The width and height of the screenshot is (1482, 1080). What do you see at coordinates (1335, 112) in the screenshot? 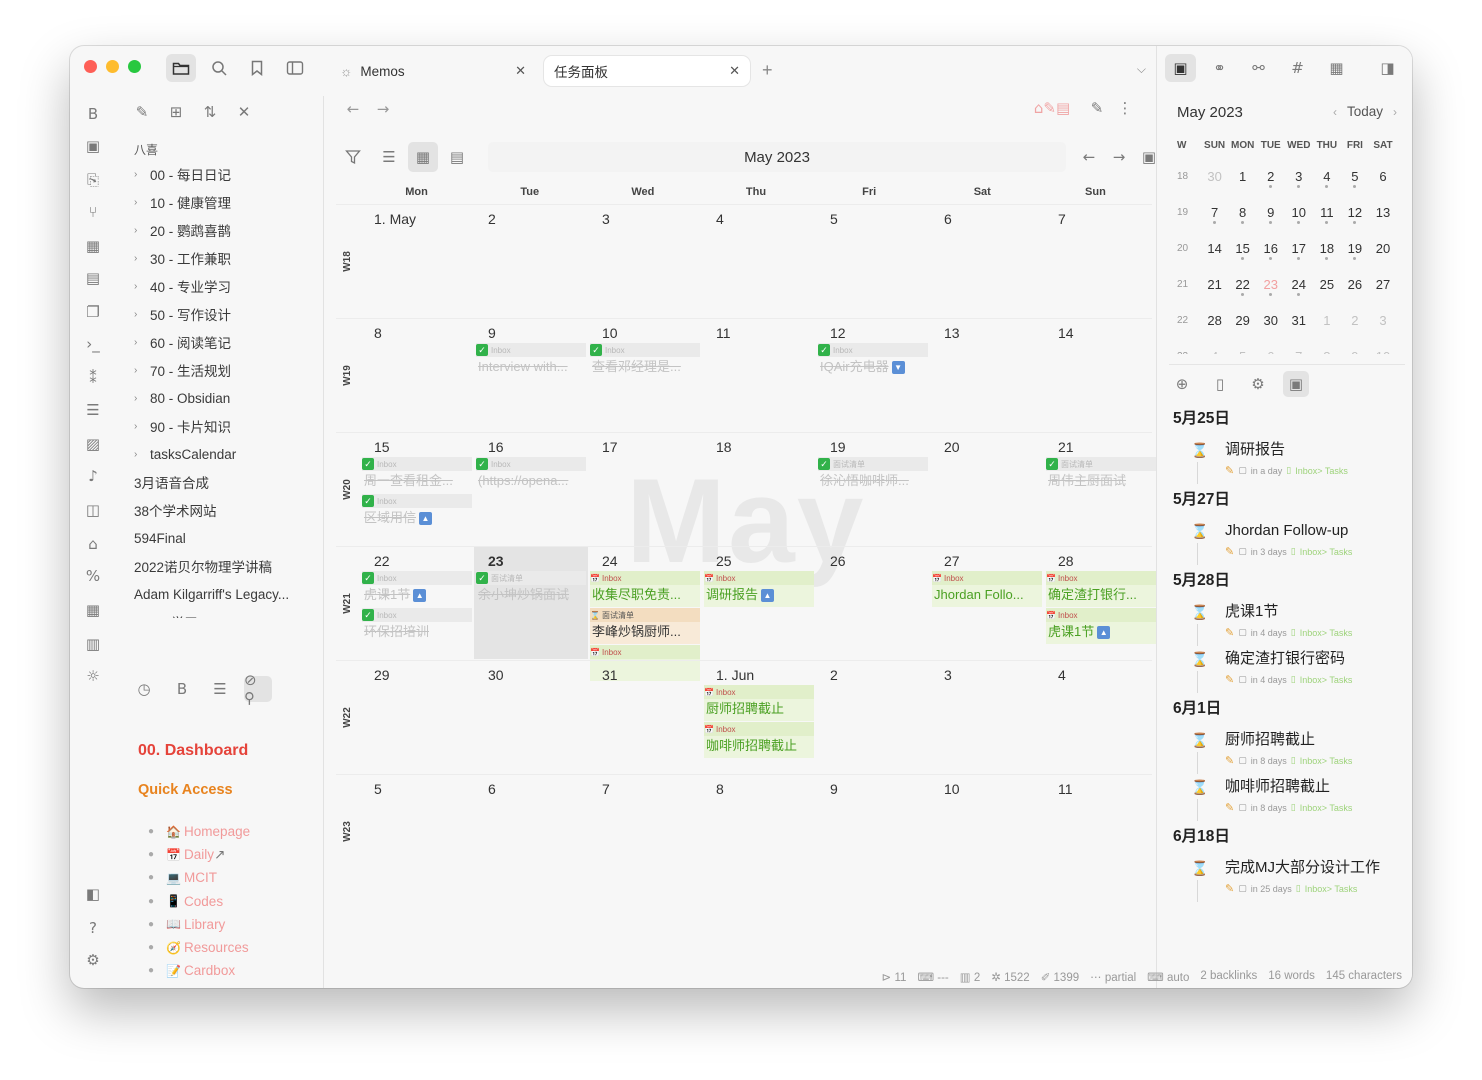
I see `chevron-left-icon: ‹` at bounding box center [1335, 112].